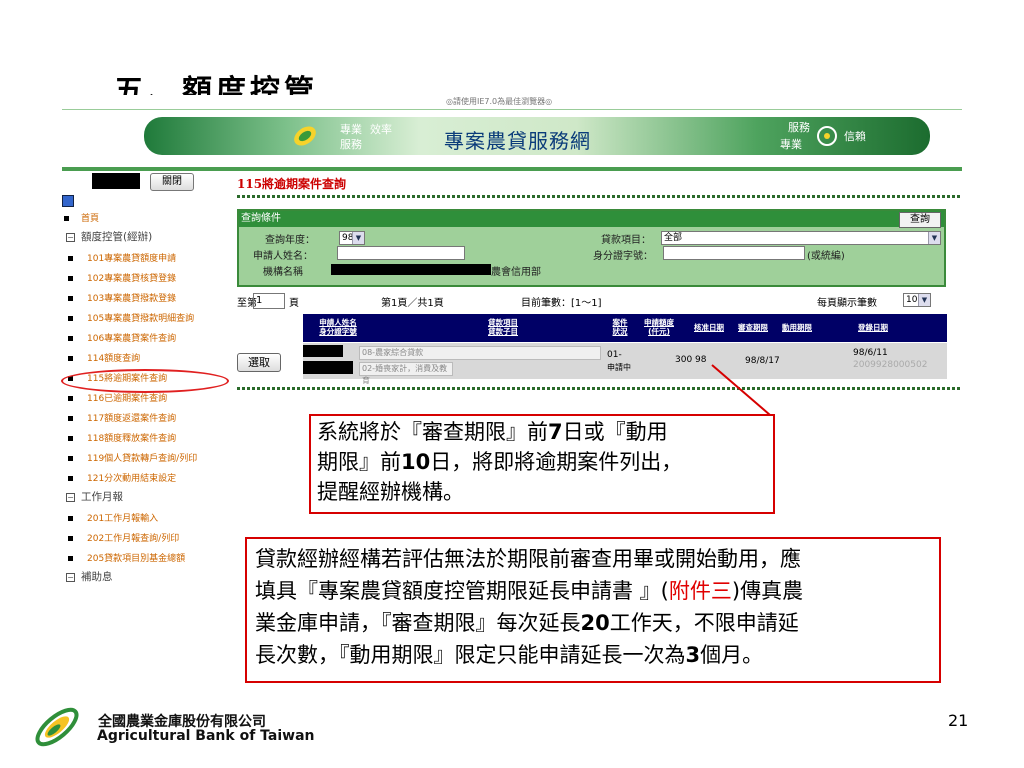 This screenshot has width=1024, height=768. I want to click on row-loan-subitem: 02-婚喪家計，消費及教育, so click(406, 373).